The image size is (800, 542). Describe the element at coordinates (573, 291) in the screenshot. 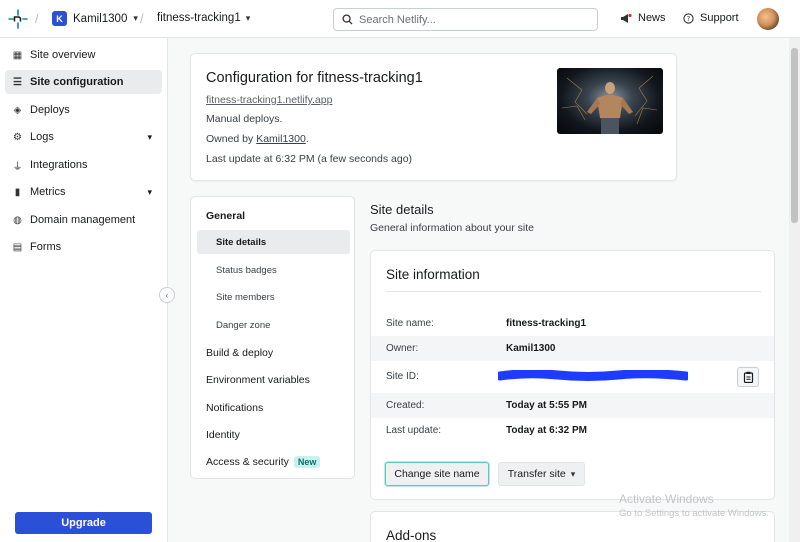

I see `divider` at that location.